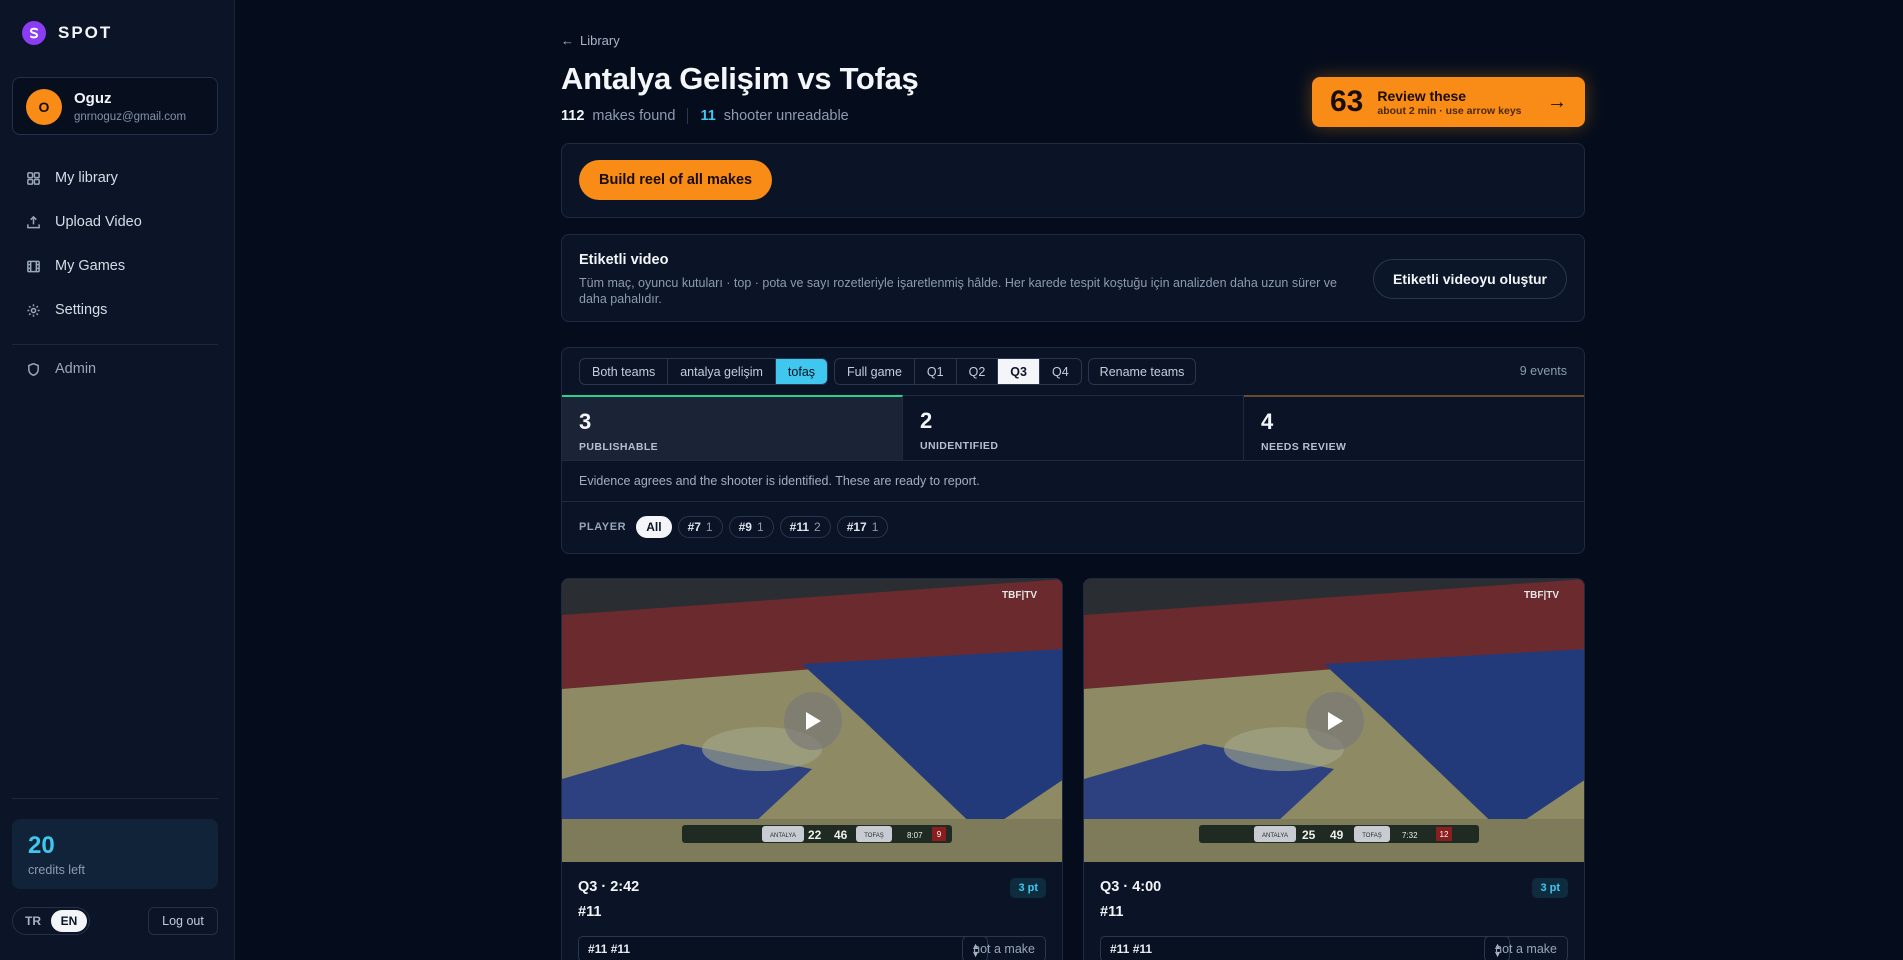 This screenshot has height=960, width=1903. I want to click on period-filter: Full game Q1 Q2 Q3 Q4, so click(958, 371).